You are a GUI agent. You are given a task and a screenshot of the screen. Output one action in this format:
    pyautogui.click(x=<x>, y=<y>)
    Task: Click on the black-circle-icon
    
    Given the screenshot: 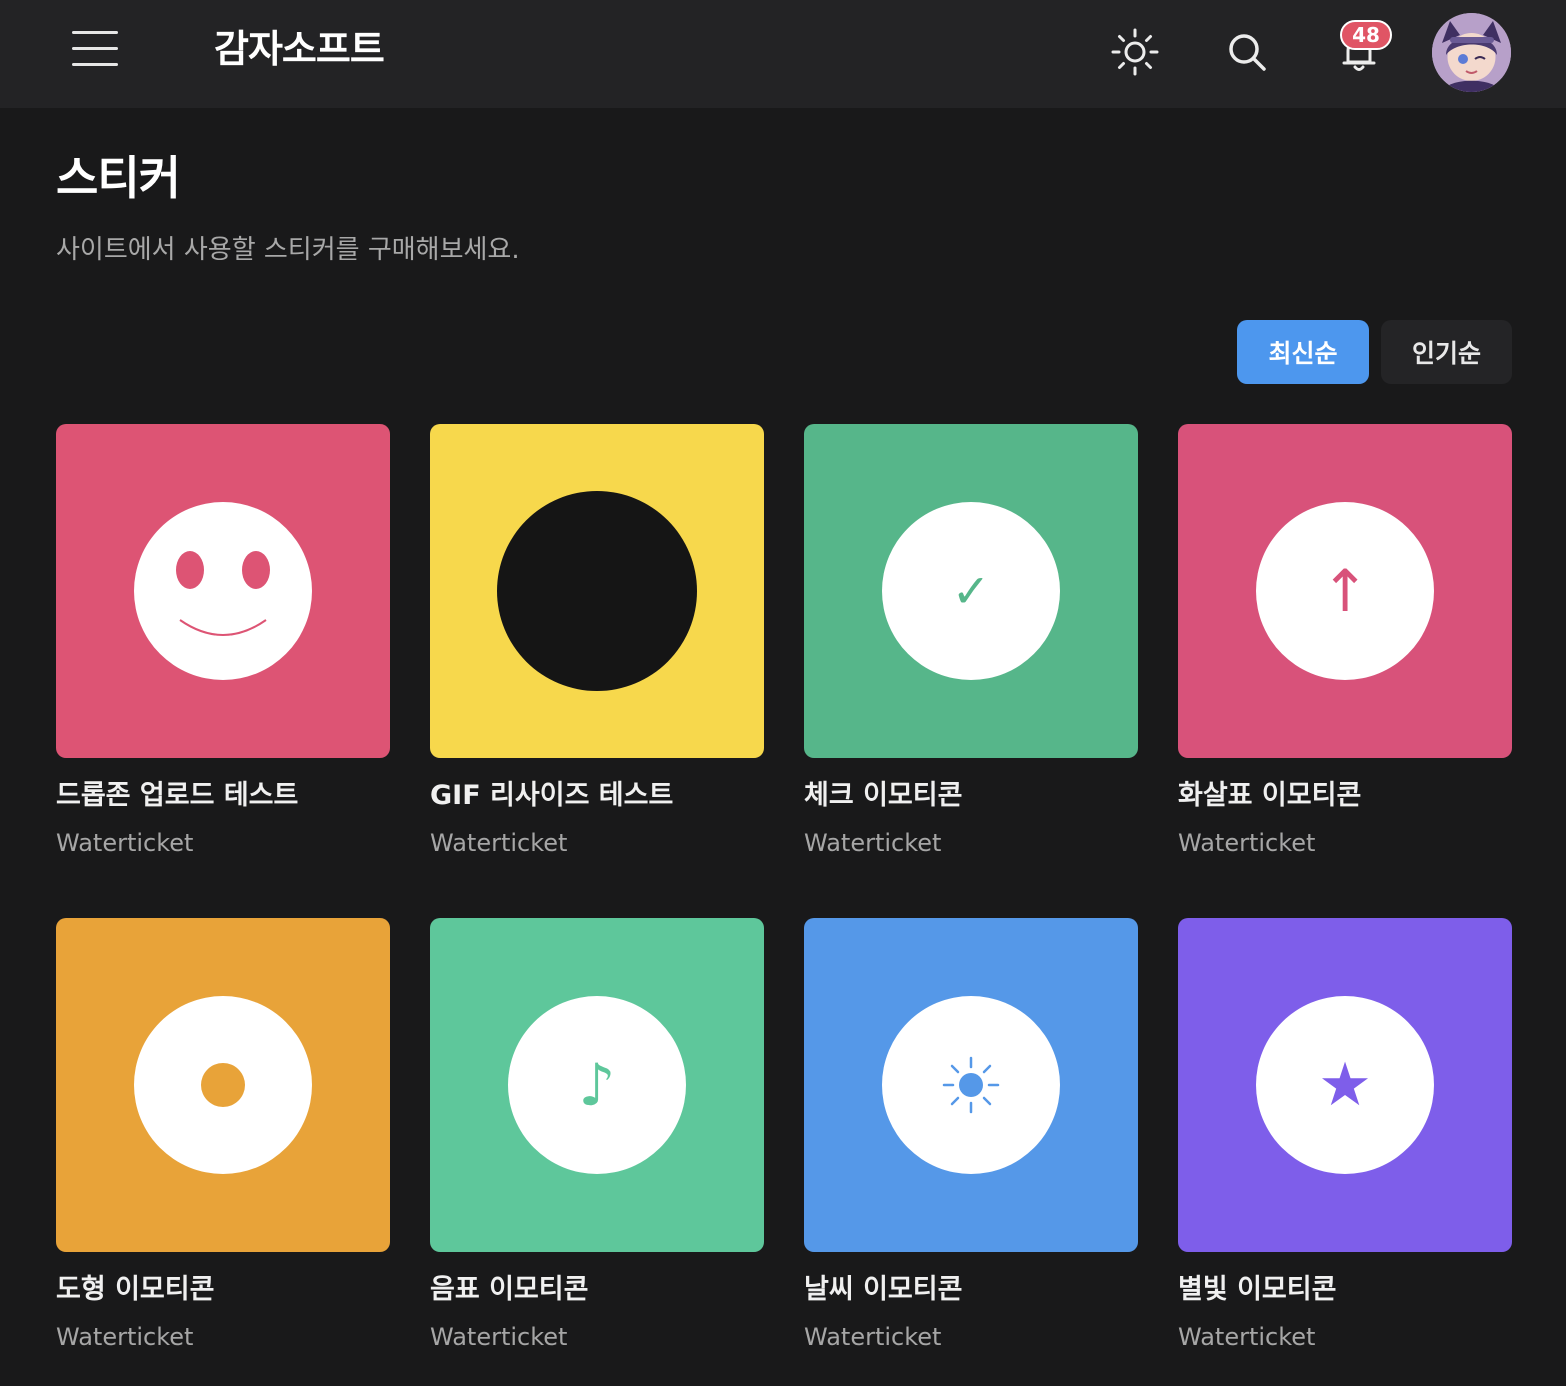 What is the action you would take?
    pyautogui.click(x=597, y=591)
    